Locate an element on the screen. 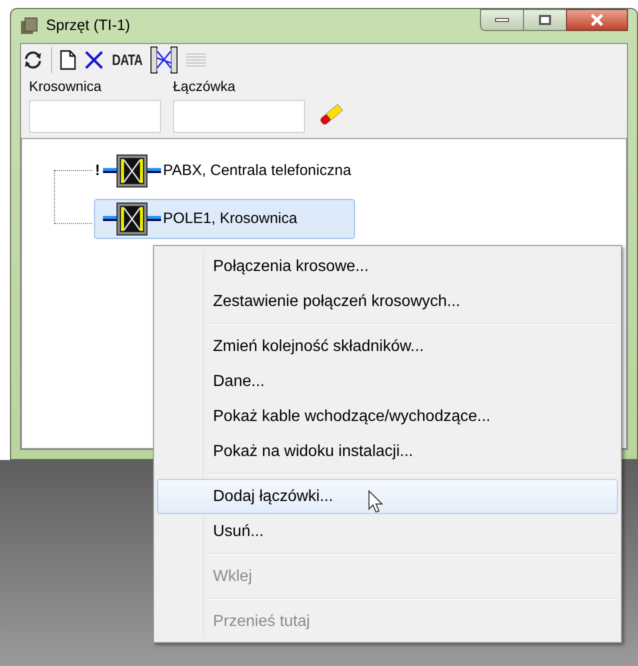 Image resolution: width=638 pixels, height=666 pixels. tree-connector-line is located at coordinates (73, 197).